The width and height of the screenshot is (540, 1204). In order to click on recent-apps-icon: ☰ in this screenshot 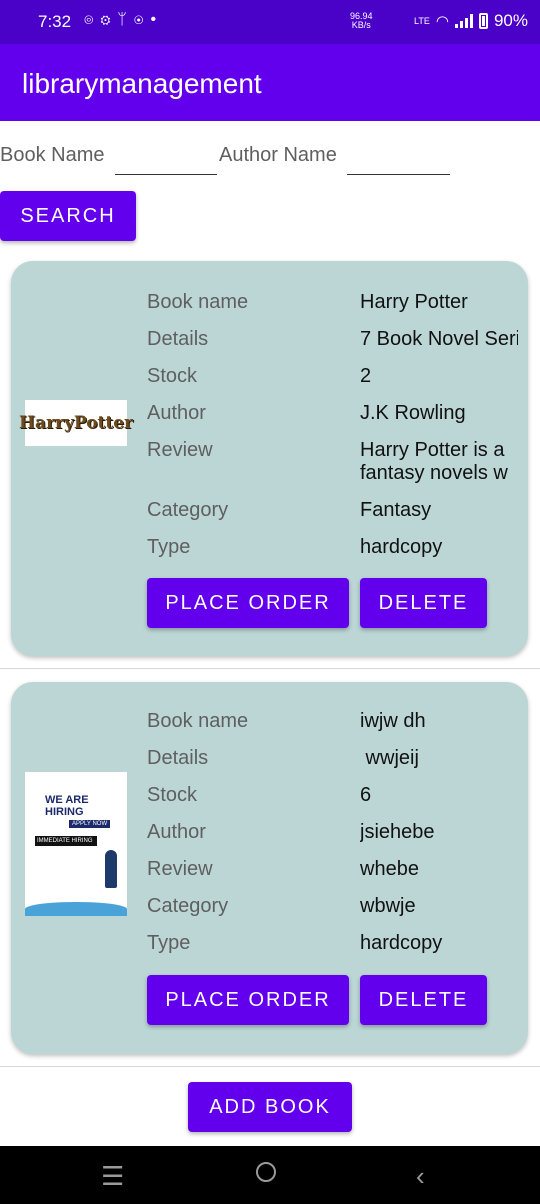, I will do `click(112, 1176)`.